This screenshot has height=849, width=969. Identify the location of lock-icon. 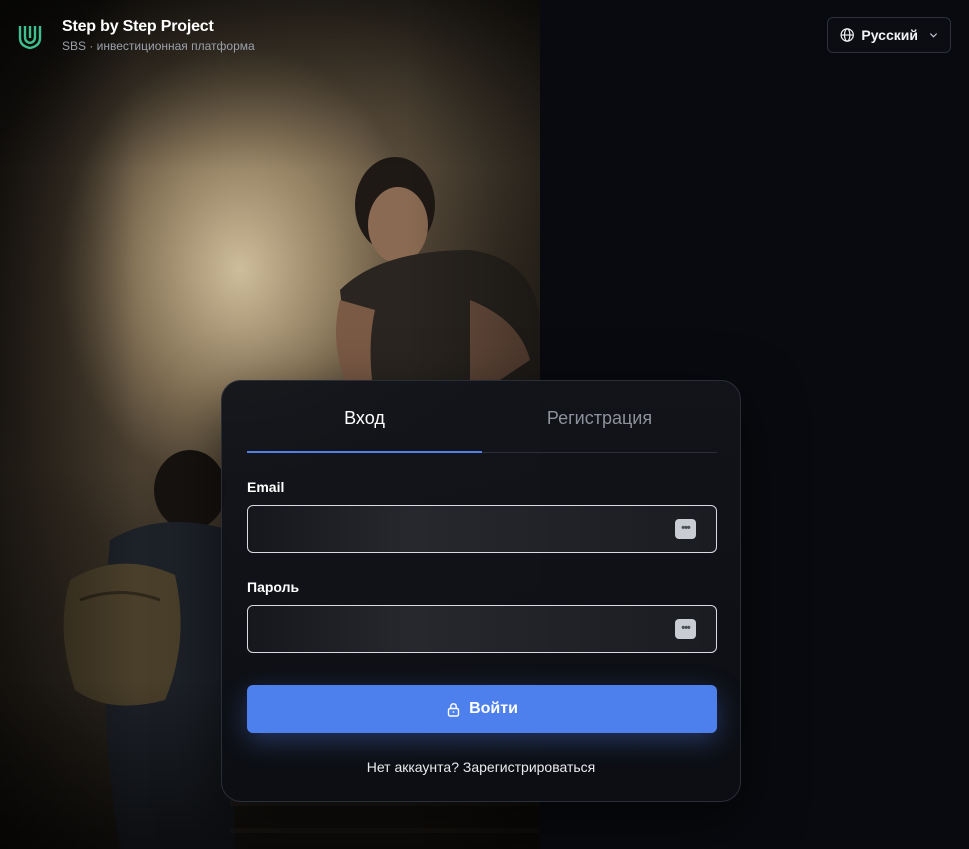
(453, 709).